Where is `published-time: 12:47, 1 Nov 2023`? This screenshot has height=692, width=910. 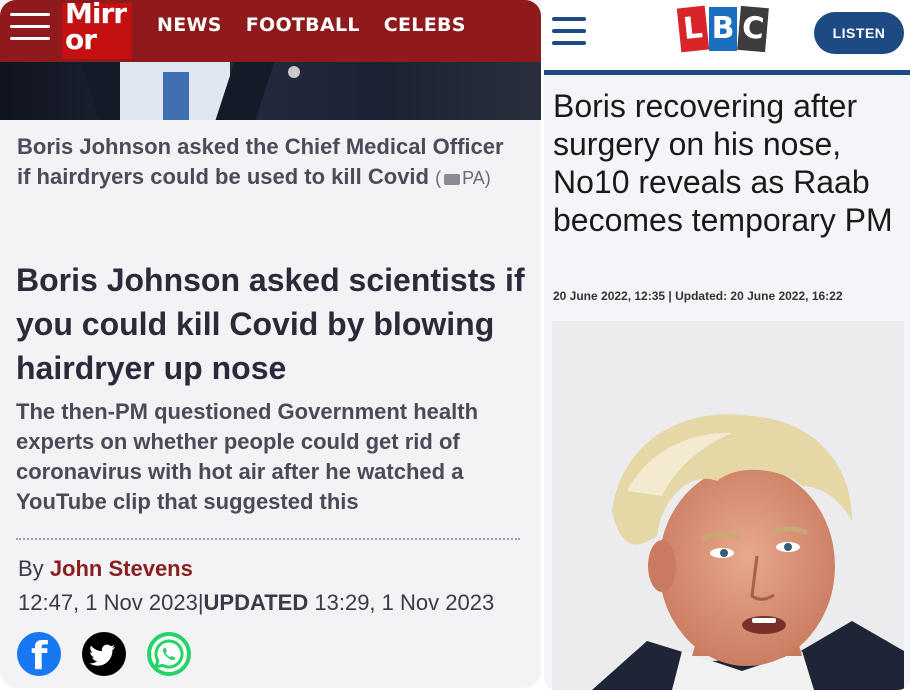
published-time: 12:47, 1 Nov 2023 is located at coordinates (108, 602).